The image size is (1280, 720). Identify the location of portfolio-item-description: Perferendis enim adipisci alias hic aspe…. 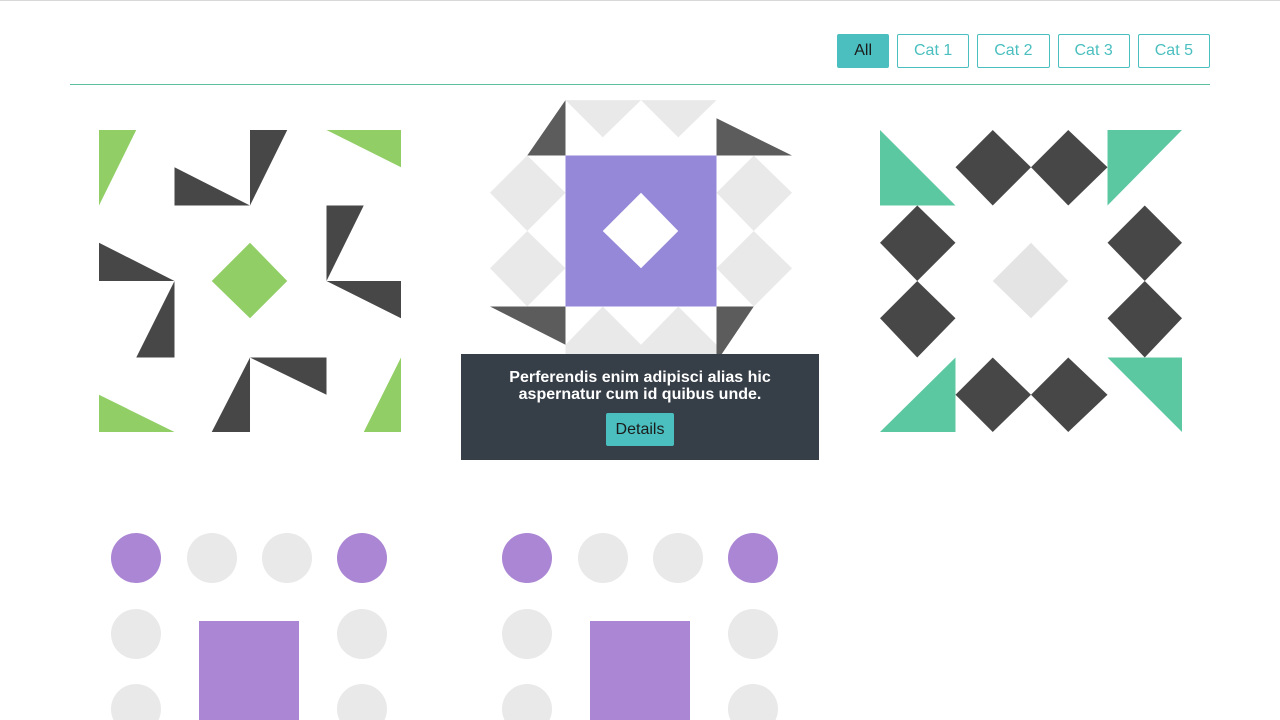
(640, 386).